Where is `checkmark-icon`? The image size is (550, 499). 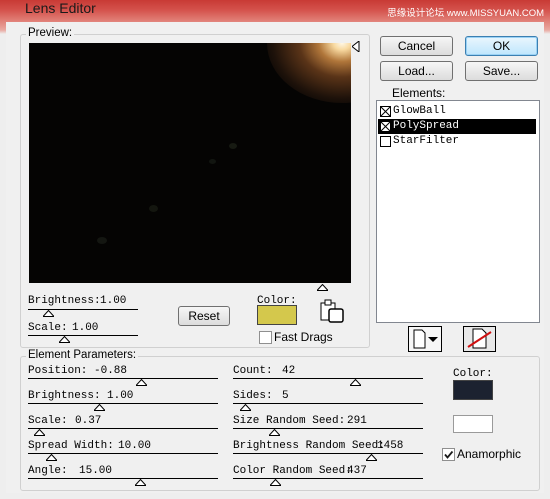 checkmark-icon is located at coordinates (449, 454).